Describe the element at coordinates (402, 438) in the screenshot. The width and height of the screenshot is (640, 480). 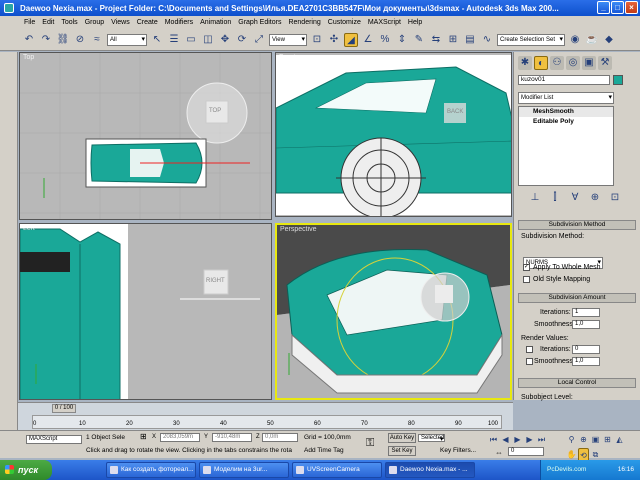
I see `auto-key-button: Auto Key` at that location.